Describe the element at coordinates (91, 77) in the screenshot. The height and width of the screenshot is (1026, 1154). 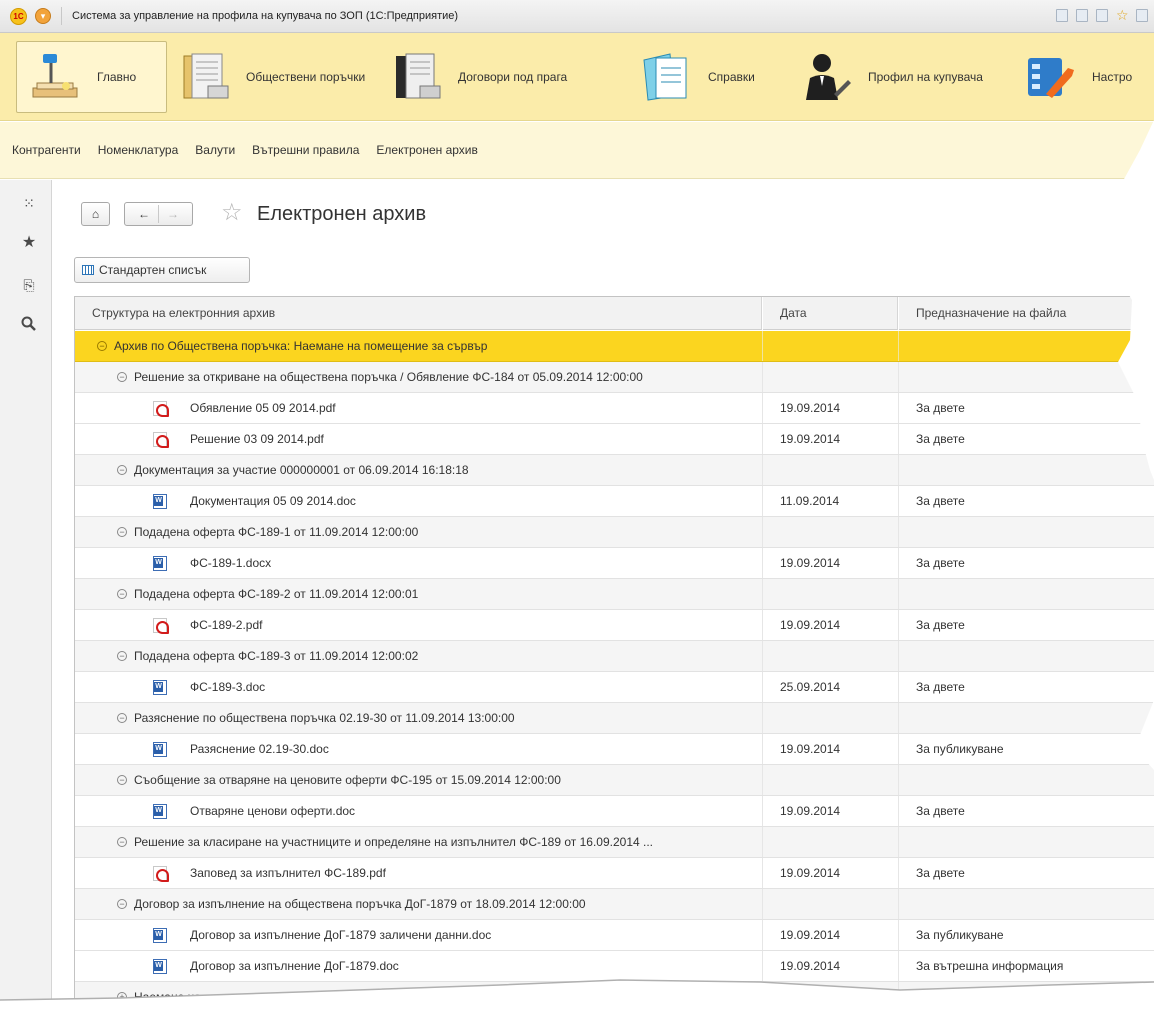
I see `section-main: Главно` at that location.